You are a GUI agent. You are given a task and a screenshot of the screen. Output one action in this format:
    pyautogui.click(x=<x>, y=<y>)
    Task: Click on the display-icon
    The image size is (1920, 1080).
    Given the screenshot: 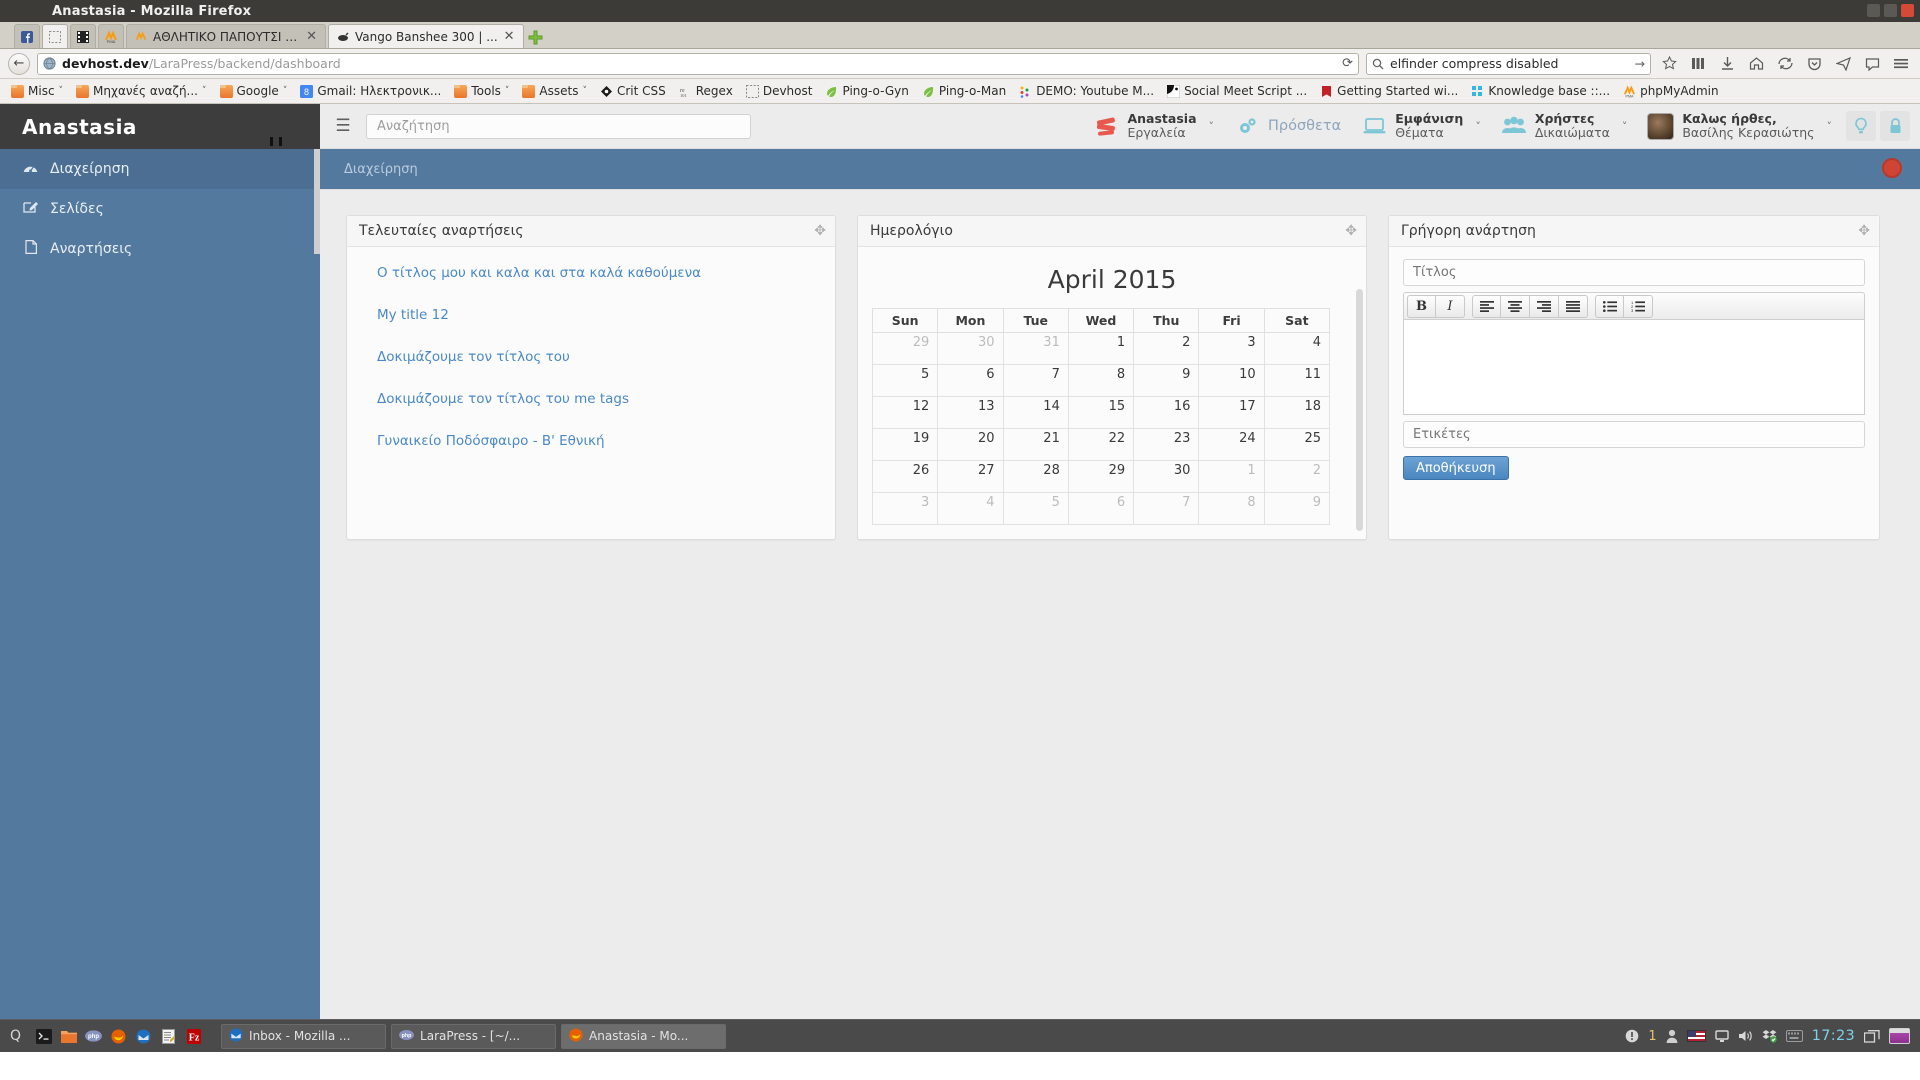 What is the action you would take?
    pyautogui.click(x=1722, y=1036)
    